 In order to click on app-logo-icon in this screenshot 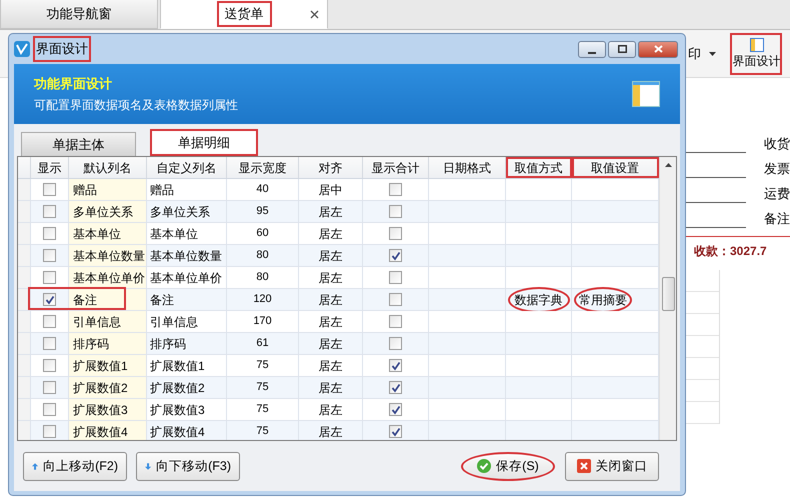, I will do `click(22, 49)`.